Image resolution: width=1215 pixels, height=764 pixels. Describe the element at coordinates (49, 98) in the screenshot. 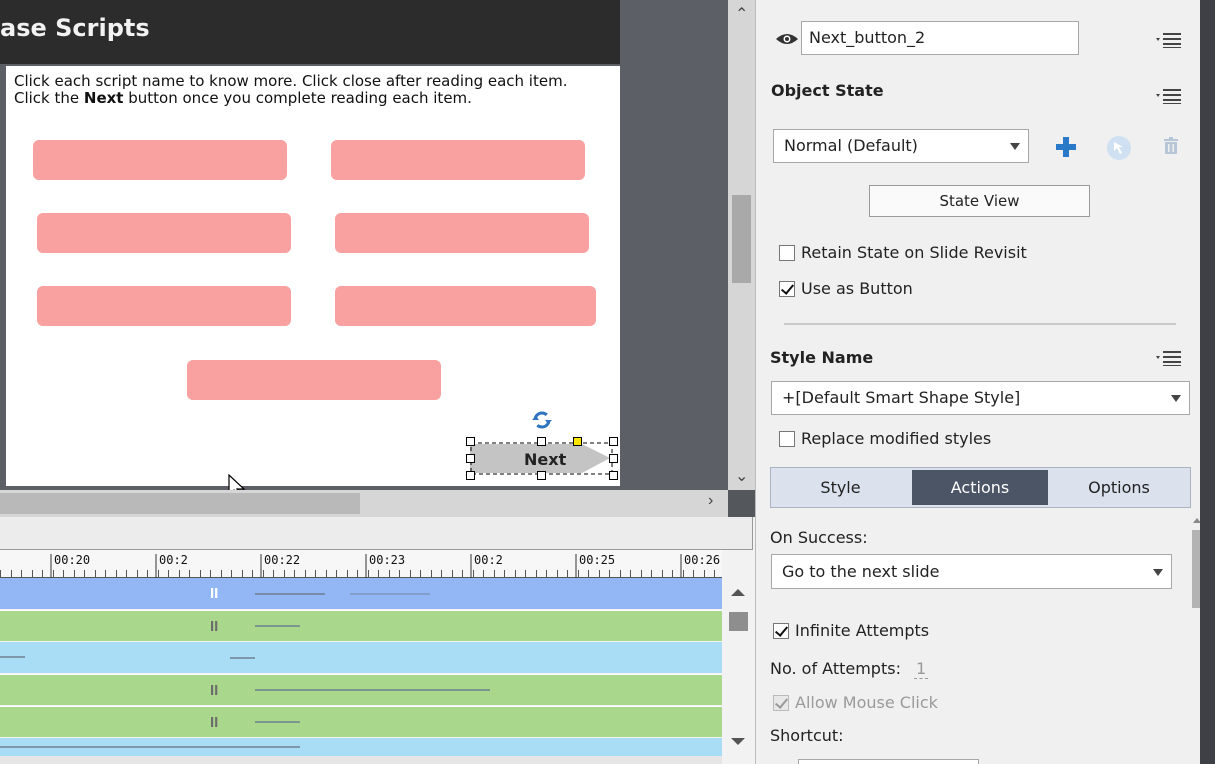

I see `instruction-text: Click the` at that location.